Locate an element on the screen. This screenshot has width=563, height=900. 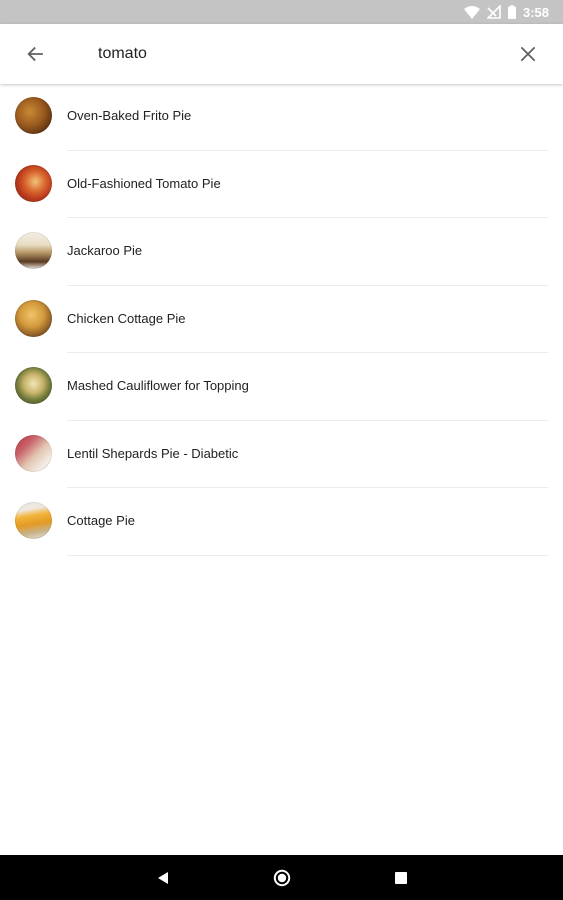
result-title: Cottage Pie is located at coordinates (101, 520).